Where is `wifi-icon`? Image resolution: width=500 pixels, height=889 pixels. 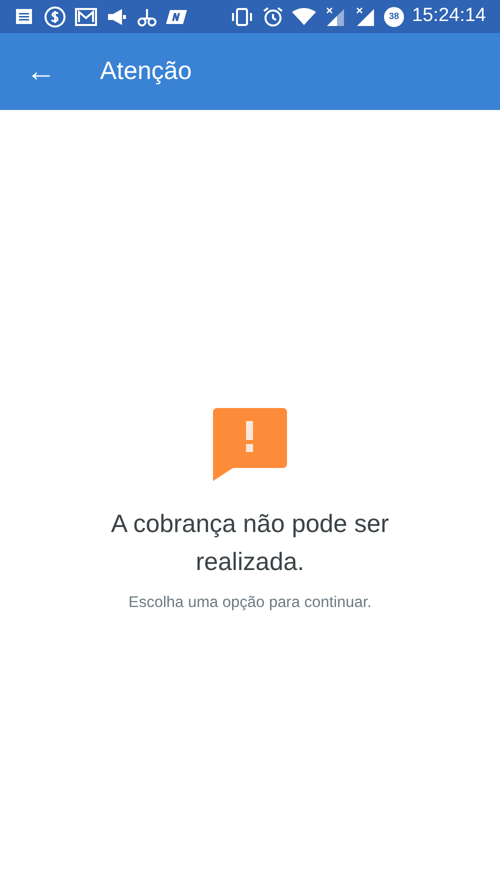 wifi-icon is located at coordinates (304, 17).